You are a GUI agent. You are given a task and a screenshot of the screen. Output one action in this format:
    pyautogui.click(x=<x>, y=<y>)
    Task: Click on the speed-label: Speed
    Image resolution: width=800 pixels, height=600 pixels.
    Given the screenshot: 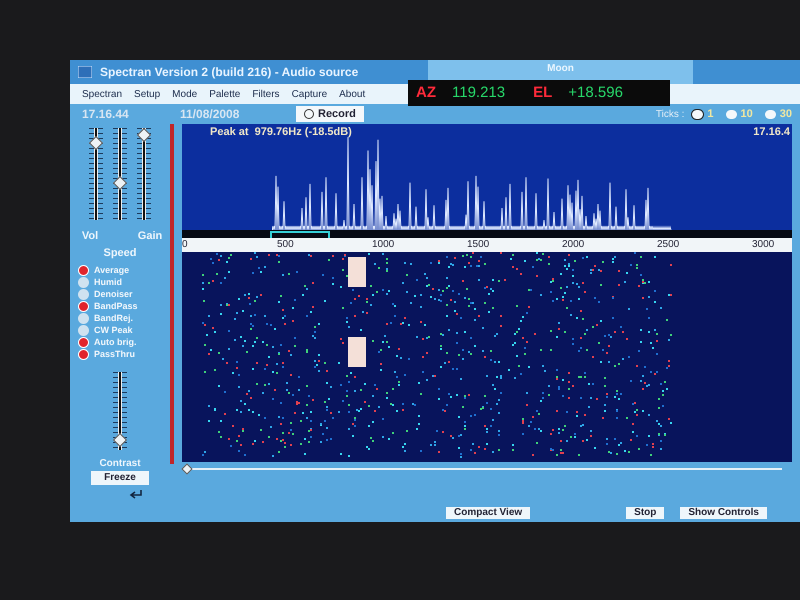 What is the action you would take?
    pyautogui.click(x=119, y=253)
    